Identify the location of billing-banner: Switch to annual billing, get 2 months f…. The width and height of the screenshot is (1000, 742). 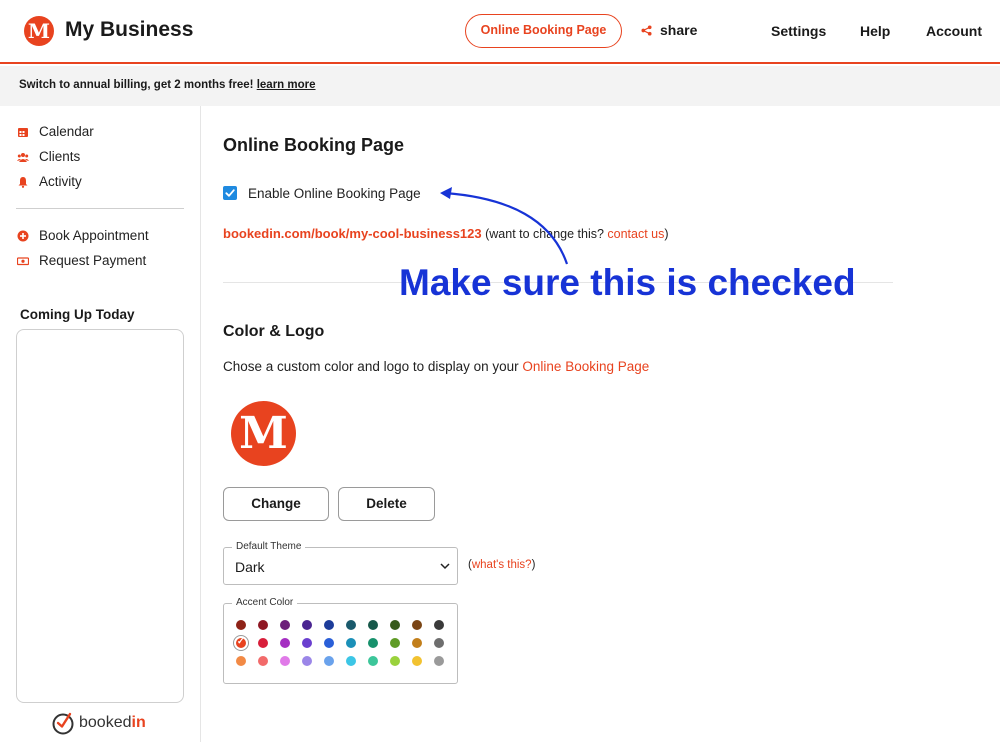
(500, 86).